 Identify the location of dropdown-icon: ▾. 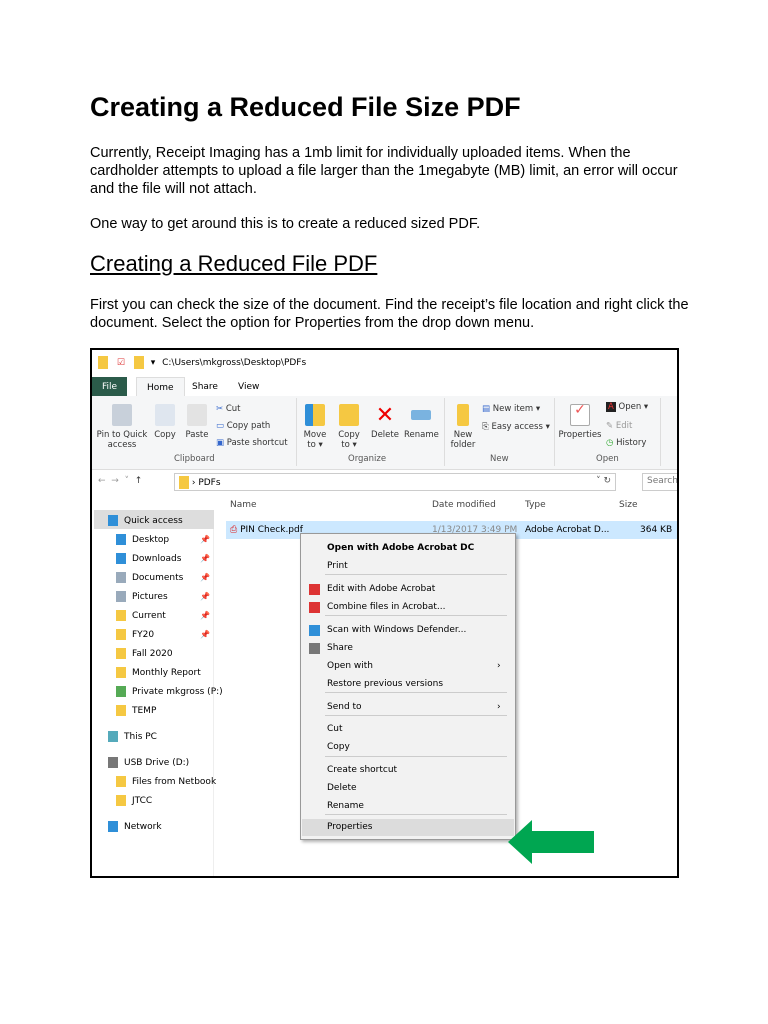
(153, 363).